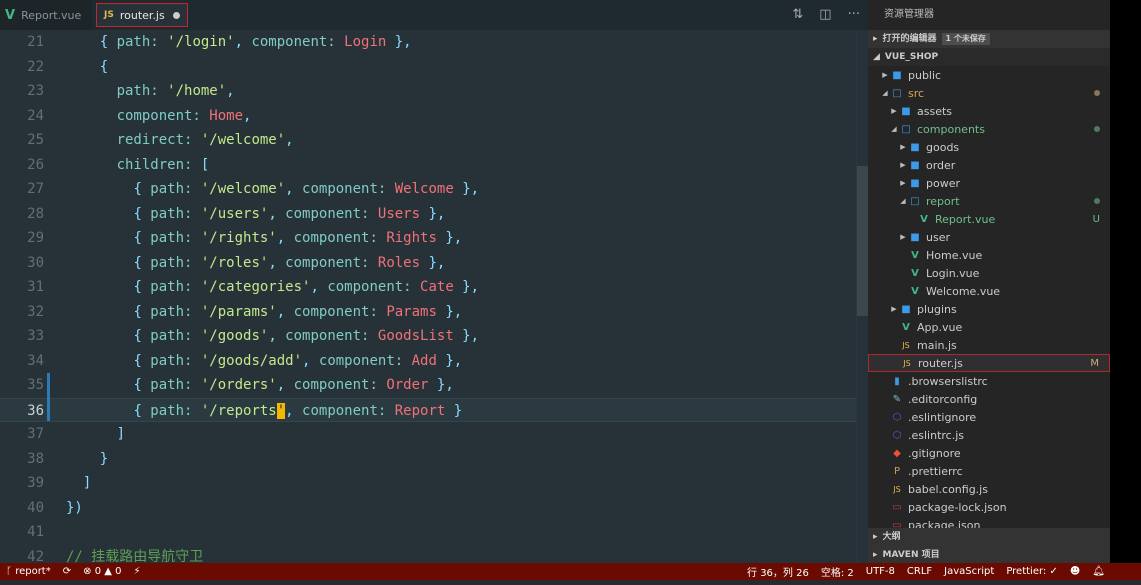 The width and height of the screenshot is (1141, 585). What do you see at coordinates (915, 201) in the screenshot?
I see `folder-open-icon: □` at bounding box center [915, 201].